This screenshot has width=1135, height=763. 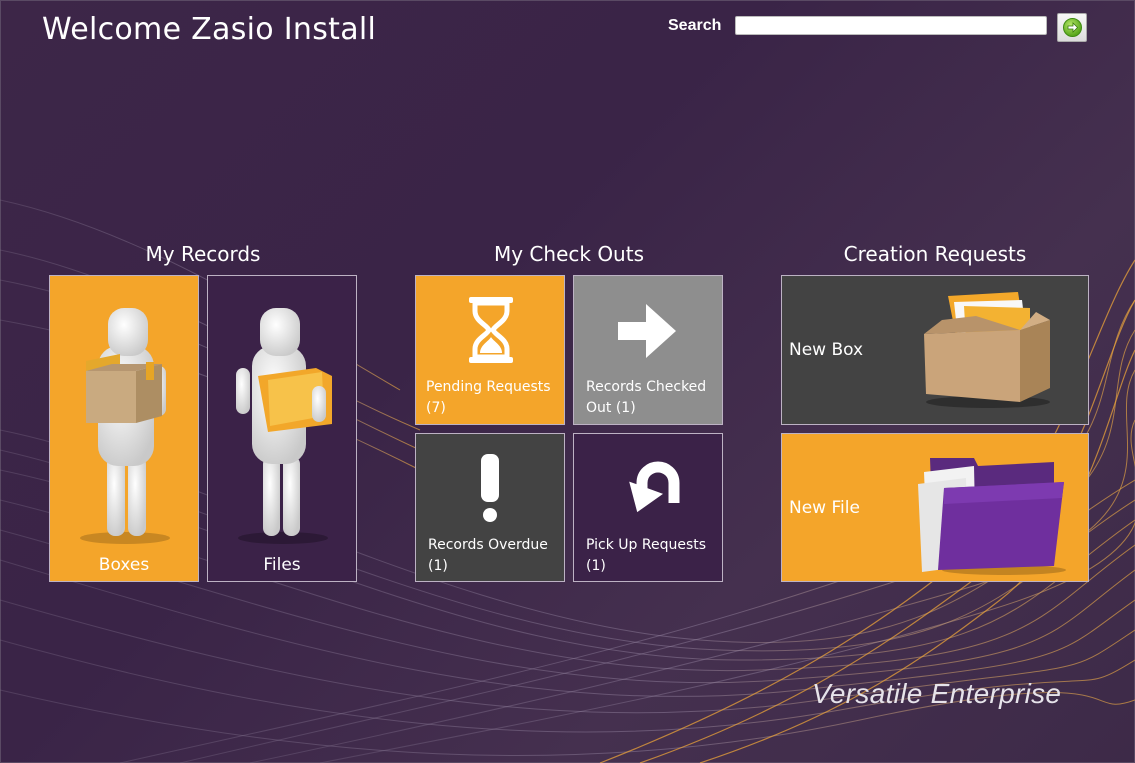 I want to click on new-file-tile: New File, so click(x=935, y=507).